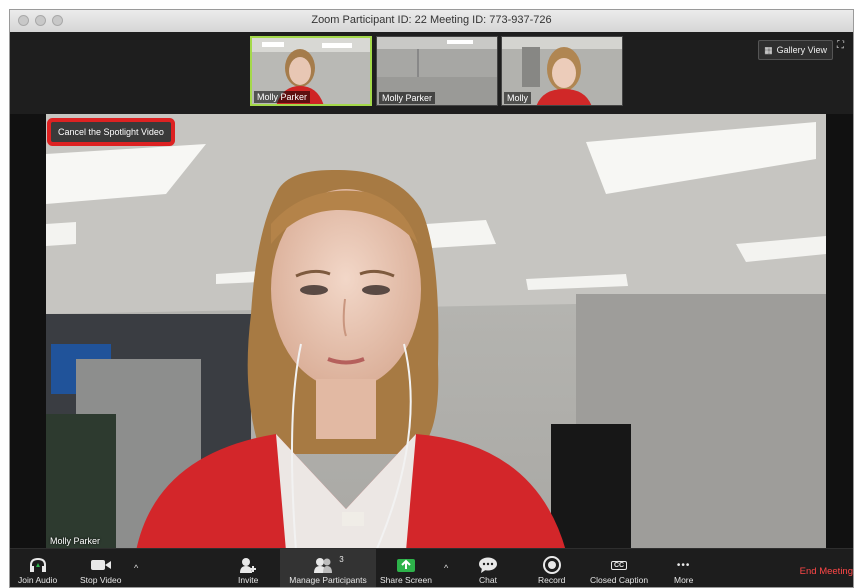 The width and height of the screenshot is (854, 588). I want to click on video-options-chevron-icon: ^, so click(136, 568).